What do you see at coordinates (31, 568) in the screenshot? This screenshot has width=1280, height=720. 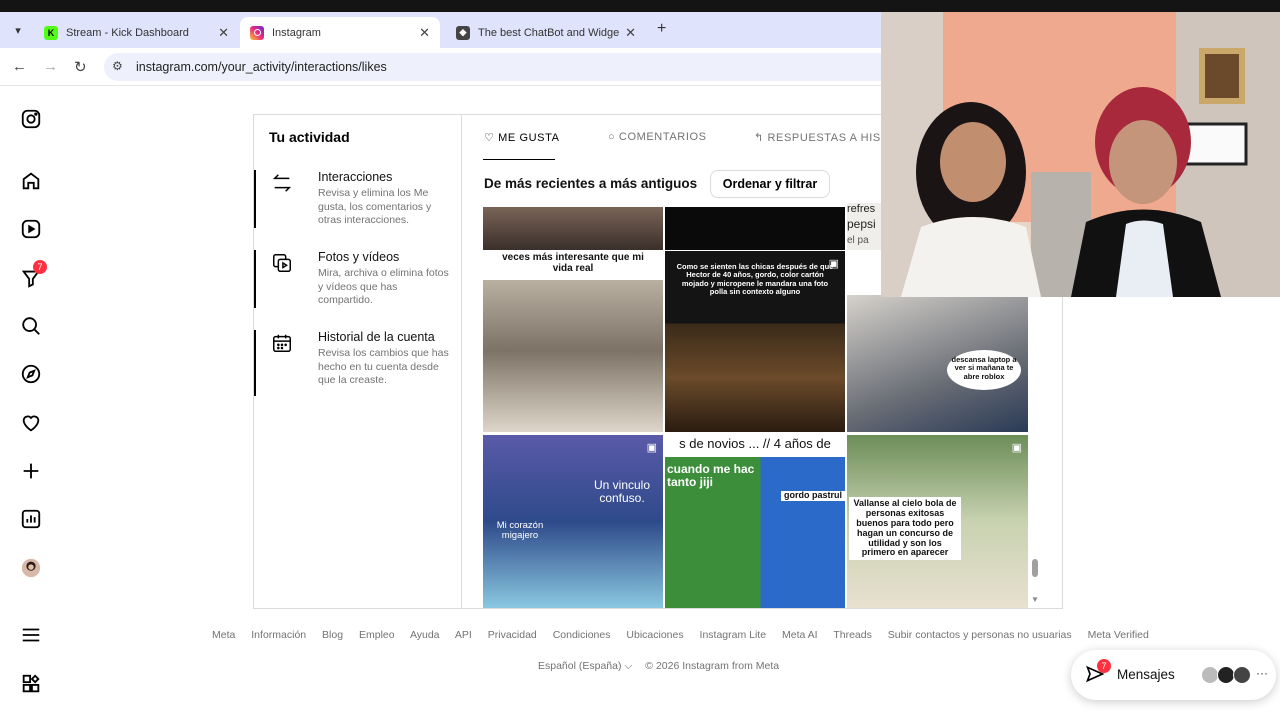 I see `profile-avatar` at bounding box center [31, 568].